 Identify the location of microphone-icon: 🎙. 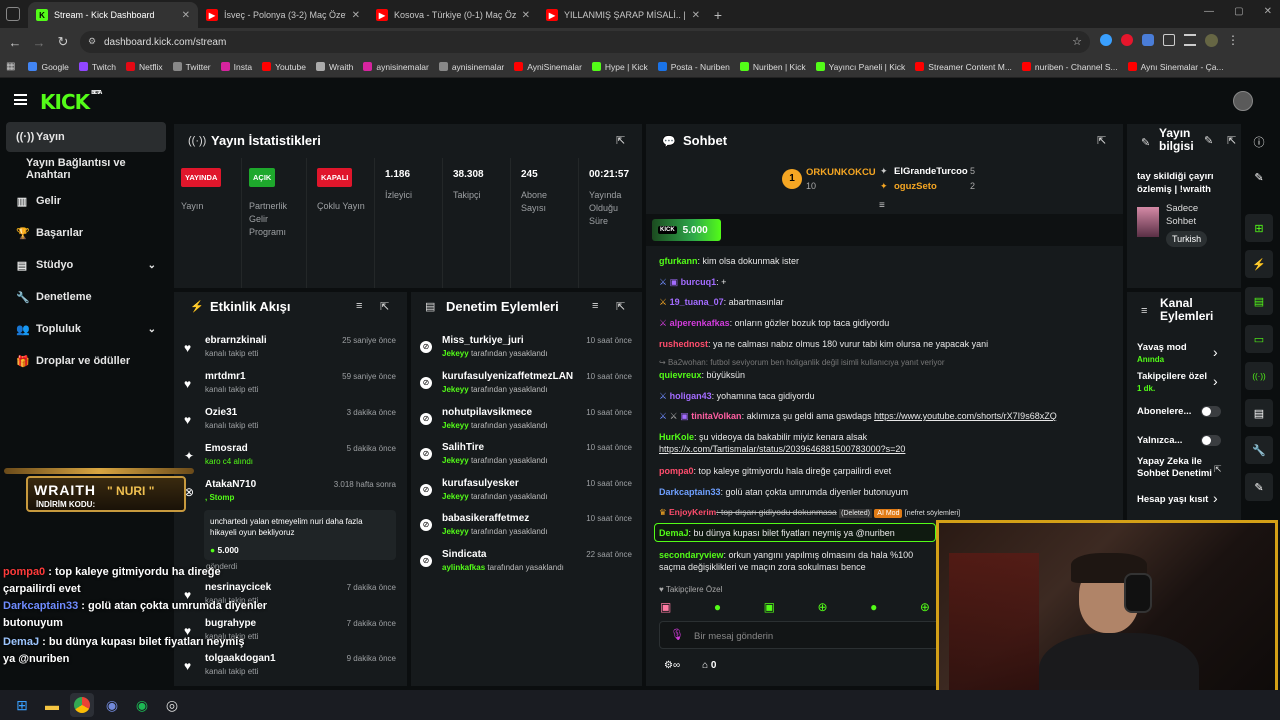
(677, 634).